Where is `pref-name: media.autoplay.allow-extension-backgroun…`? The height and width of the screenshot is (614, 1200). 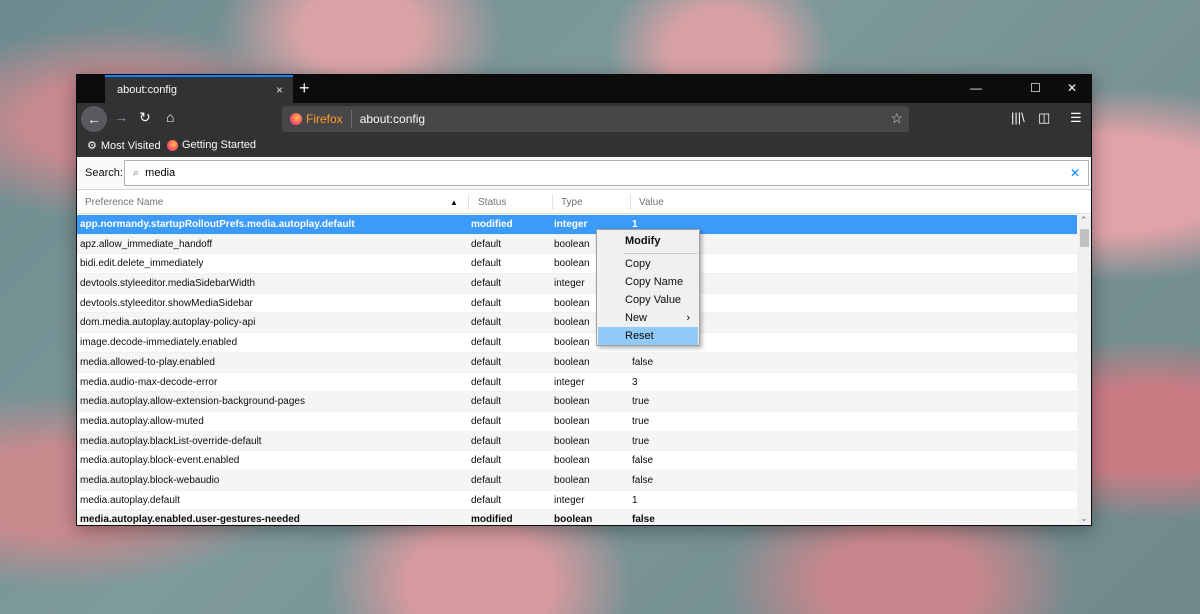 pref-name: media.autoplay.allow-extension-backgroun… is located at coordinates (192, 402).